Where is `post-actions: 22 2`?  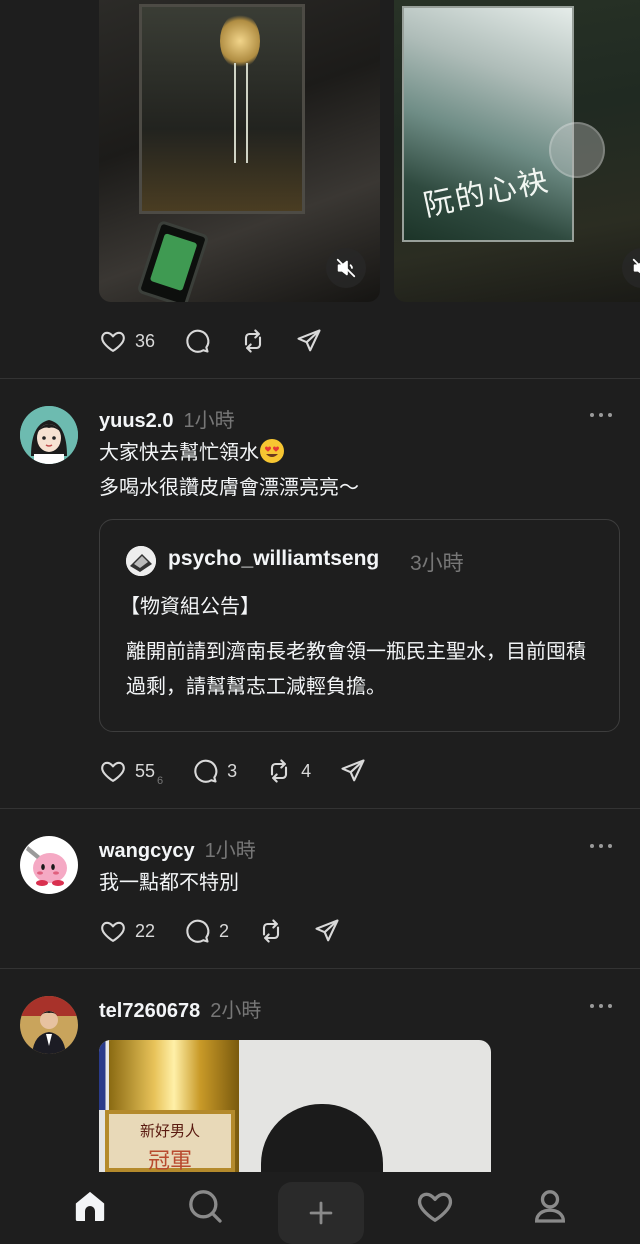 post-actions: 22 2 is located at coordinates (234, 931).